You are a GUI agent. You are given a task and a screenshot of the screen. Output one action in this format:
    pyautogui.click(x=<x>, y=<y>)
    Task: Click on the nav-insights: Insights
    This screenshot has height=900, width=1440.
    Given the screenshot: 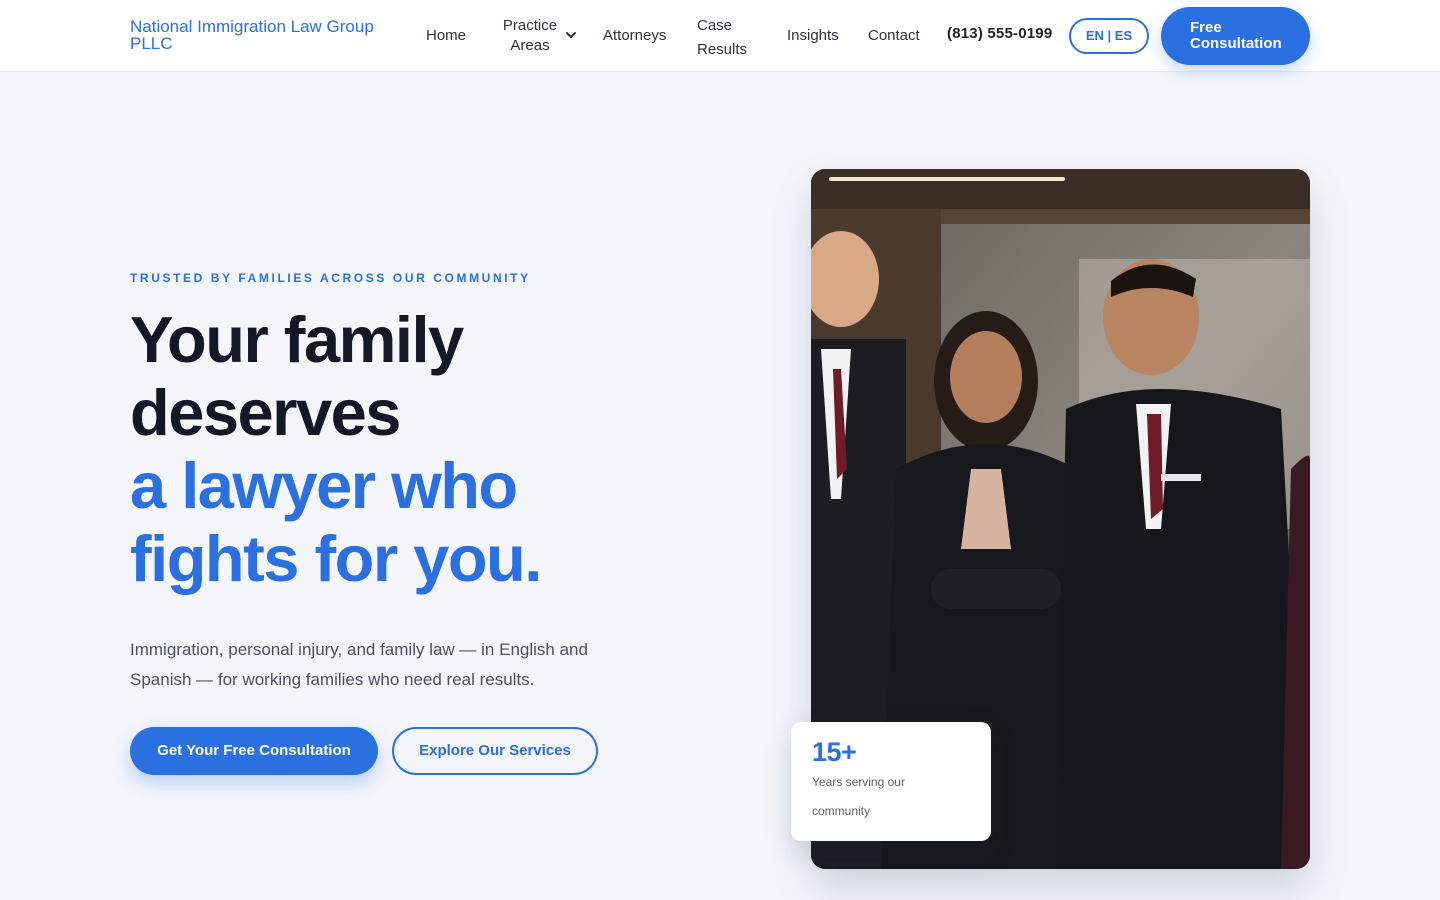 What is the action you would take?
    pyautogui.click(x=813, y=36)
    